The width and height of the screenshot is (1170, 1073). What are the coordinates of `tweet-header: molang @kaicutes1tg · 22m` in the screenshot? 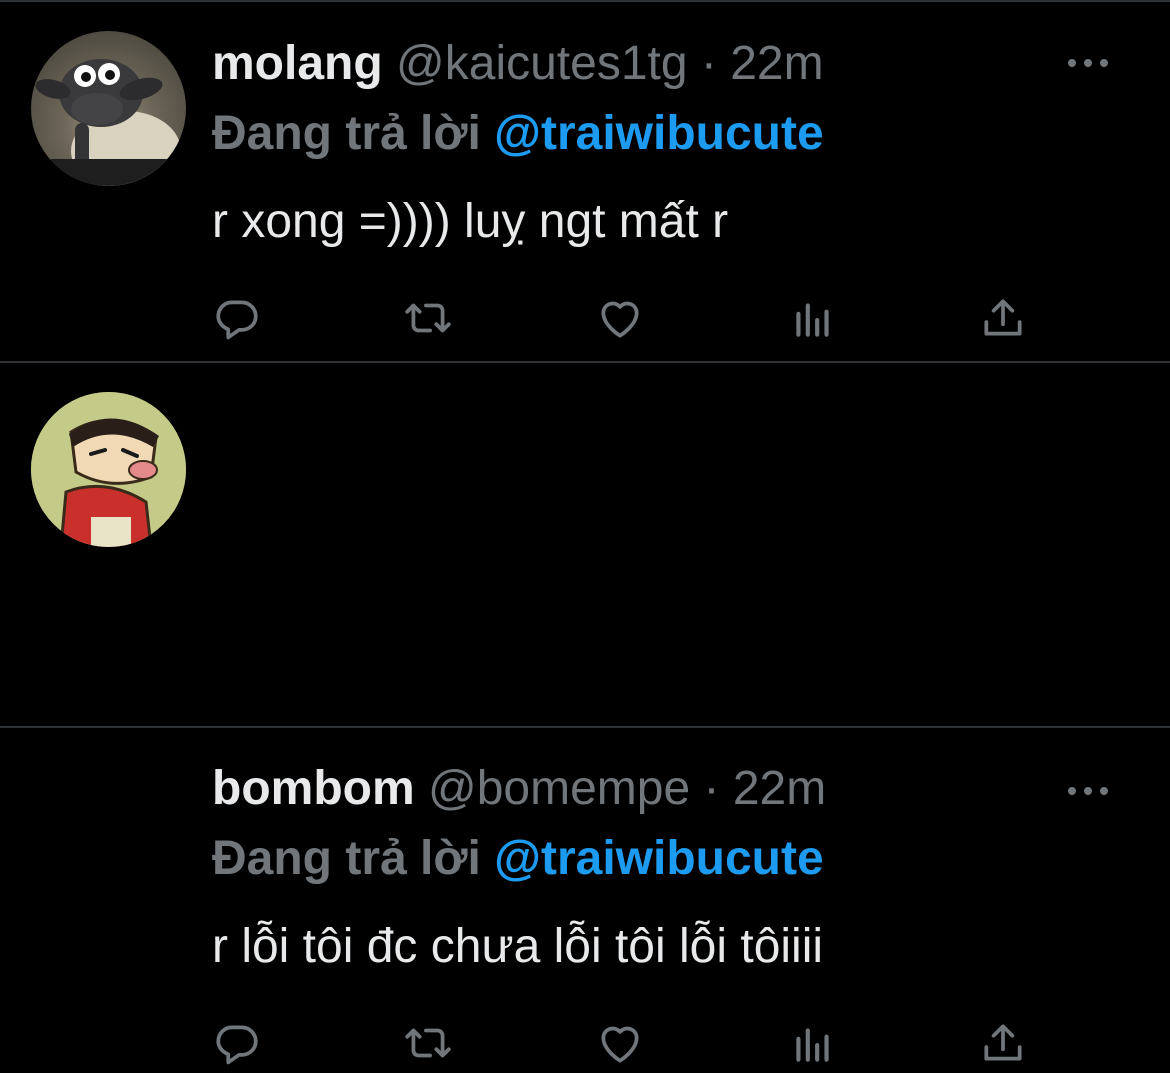 It's located at (518, 64).